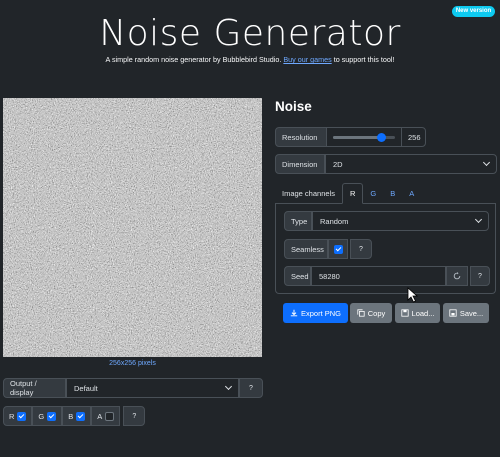  I want to click on output-help-button: ?, so click(251, 388).